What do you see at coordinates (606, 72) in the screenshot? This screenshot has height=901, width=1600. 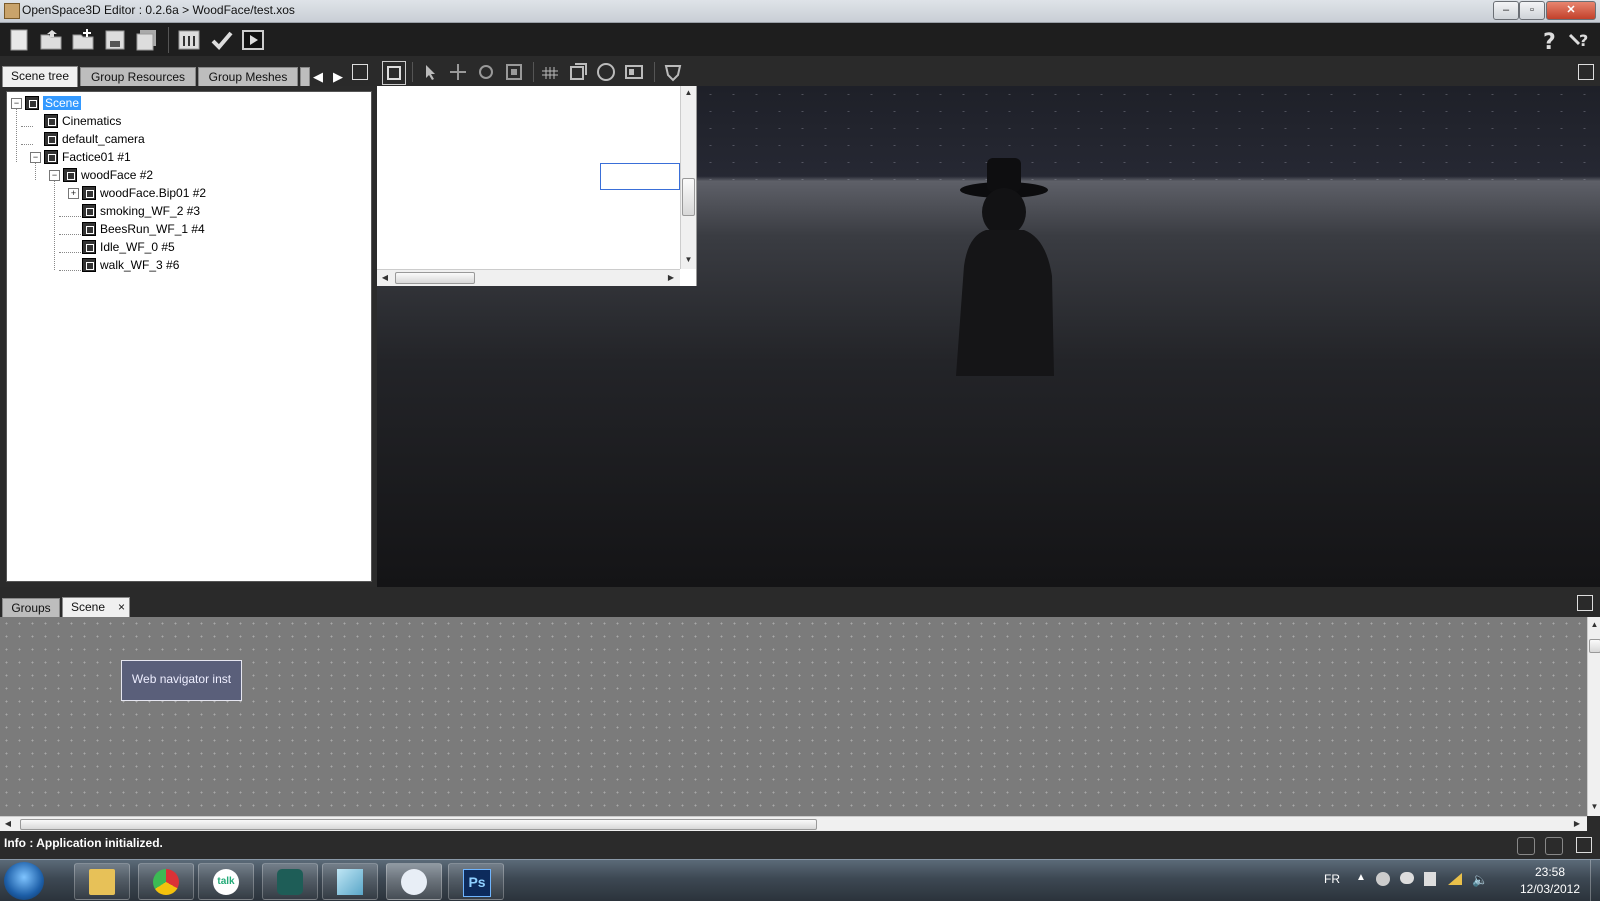 I see `sphere-view-icon` at bounding box center [606, 72].